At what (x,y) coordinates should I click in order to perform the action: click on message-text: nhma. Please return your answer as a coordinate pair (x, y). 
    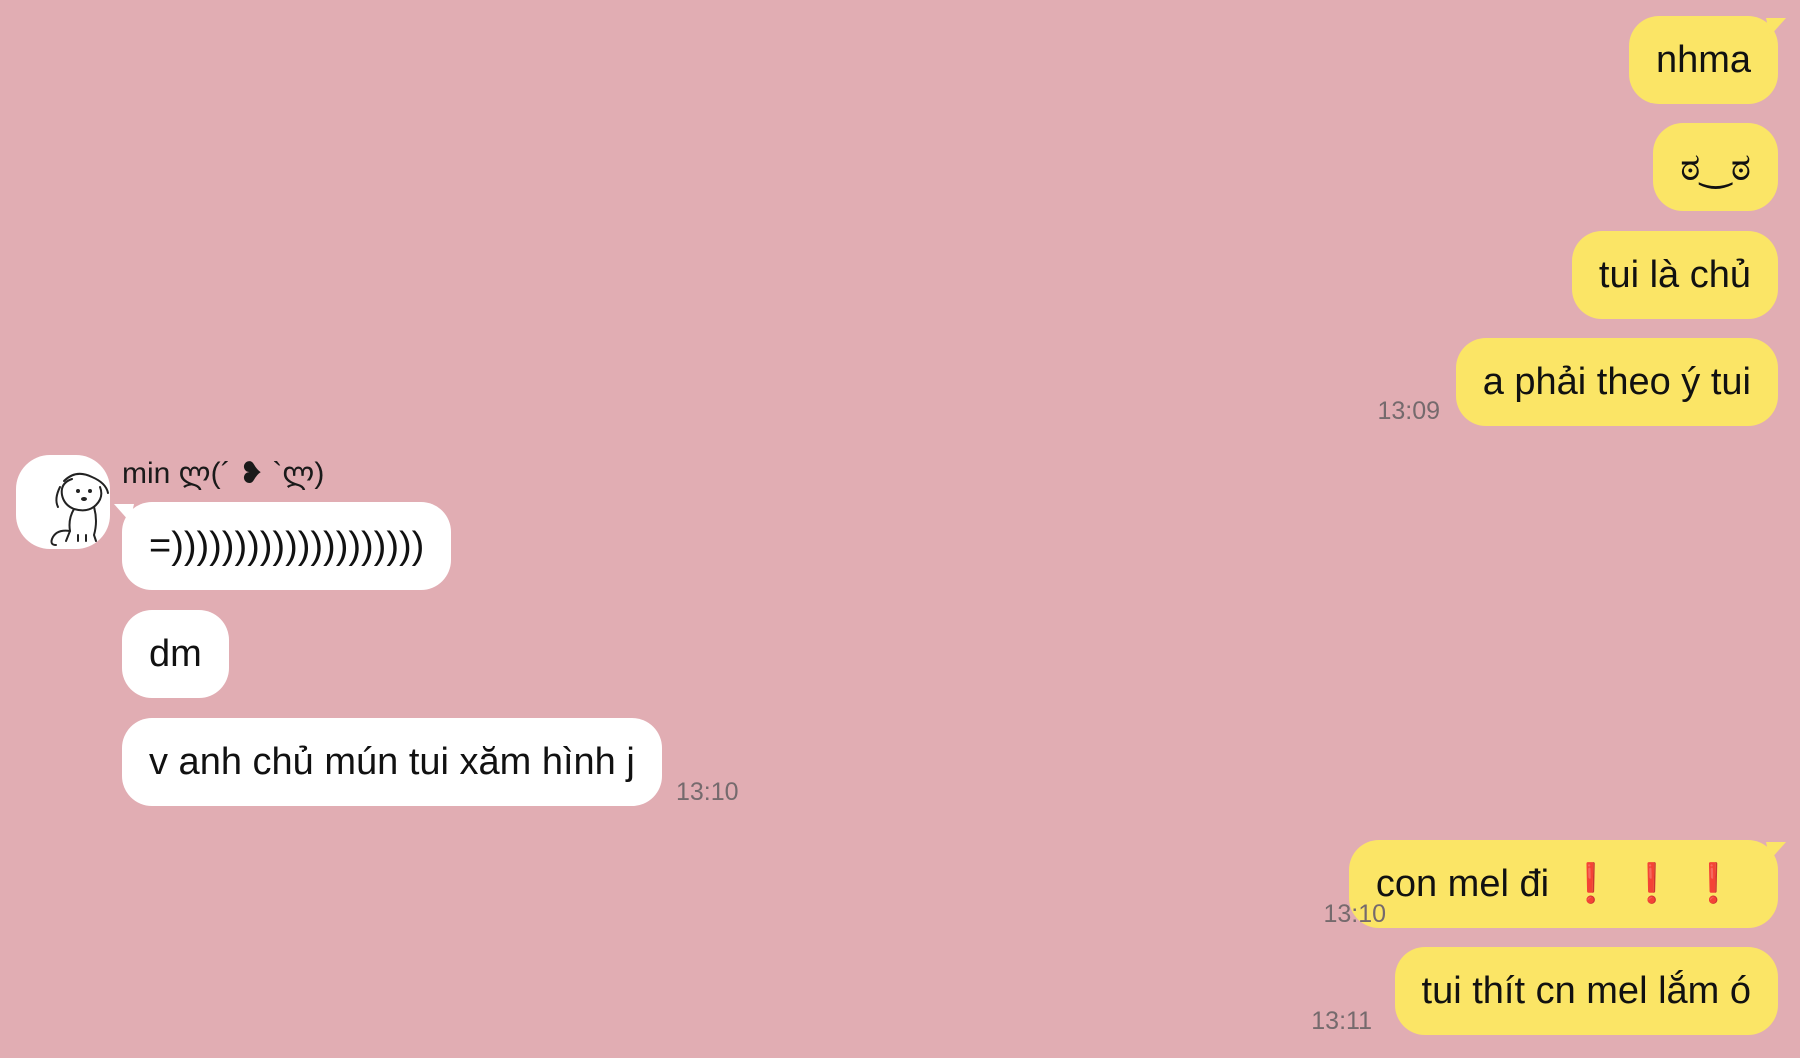
    Looking at the image, I should click on (1703, 59).